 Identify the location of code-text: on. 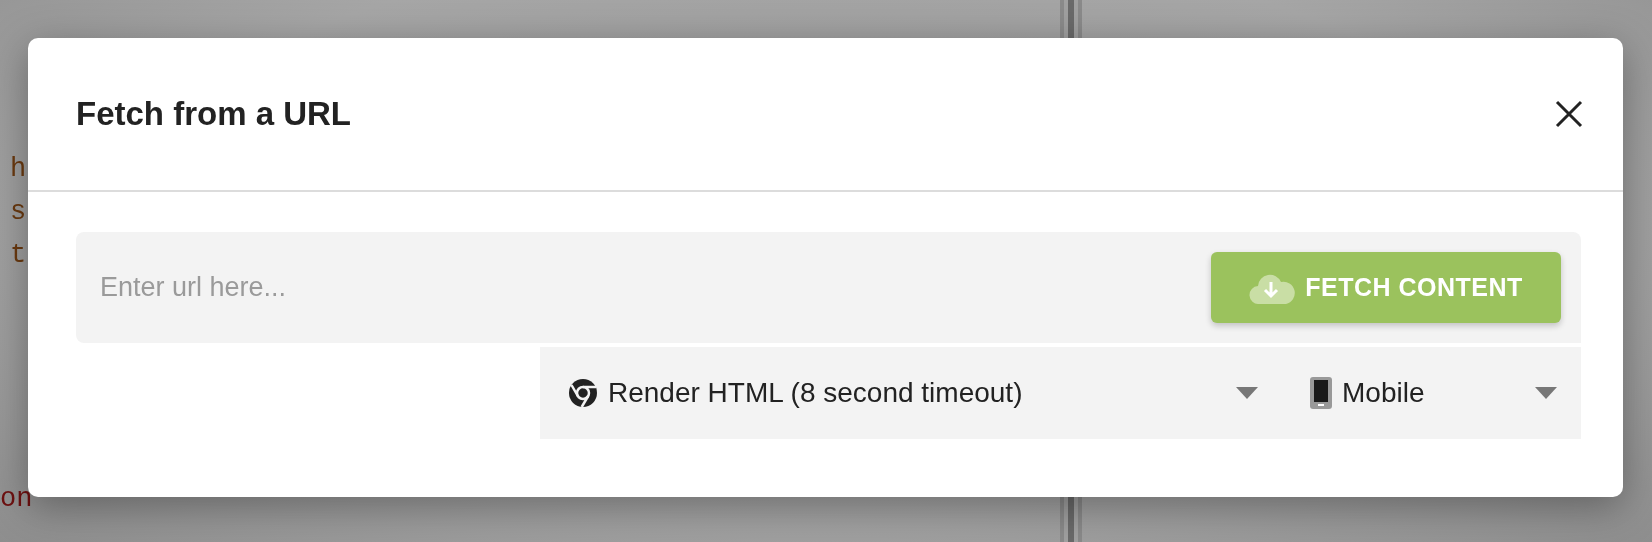
(17, 499).